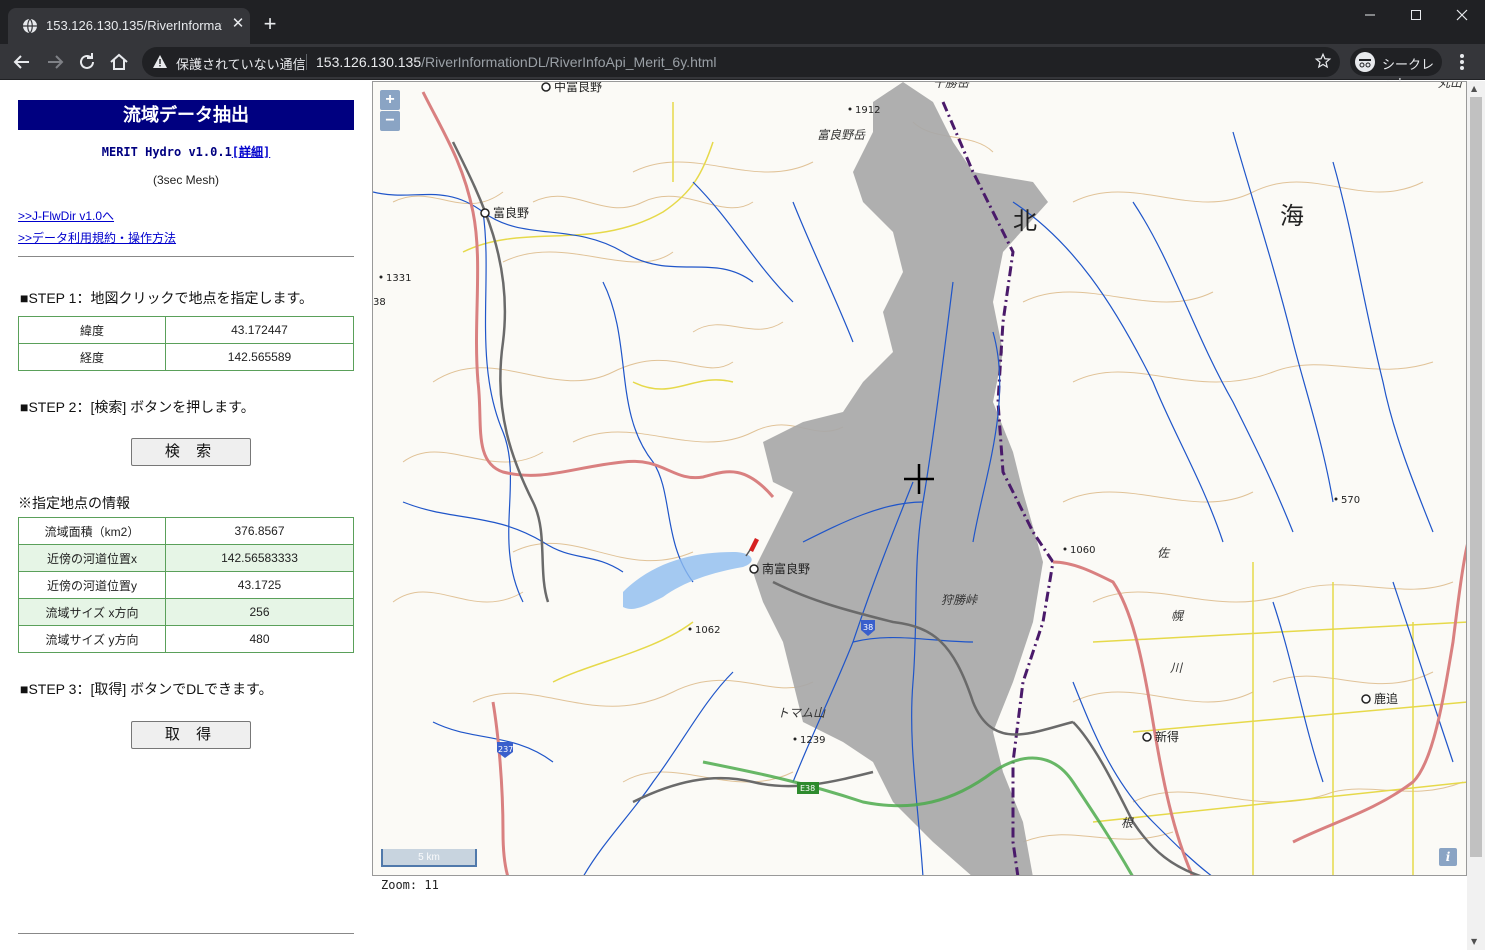 This screenshot has width=1485, height=950. I want to click on terms-link: >>データ利用規約・操作方法, so click(97, 237).